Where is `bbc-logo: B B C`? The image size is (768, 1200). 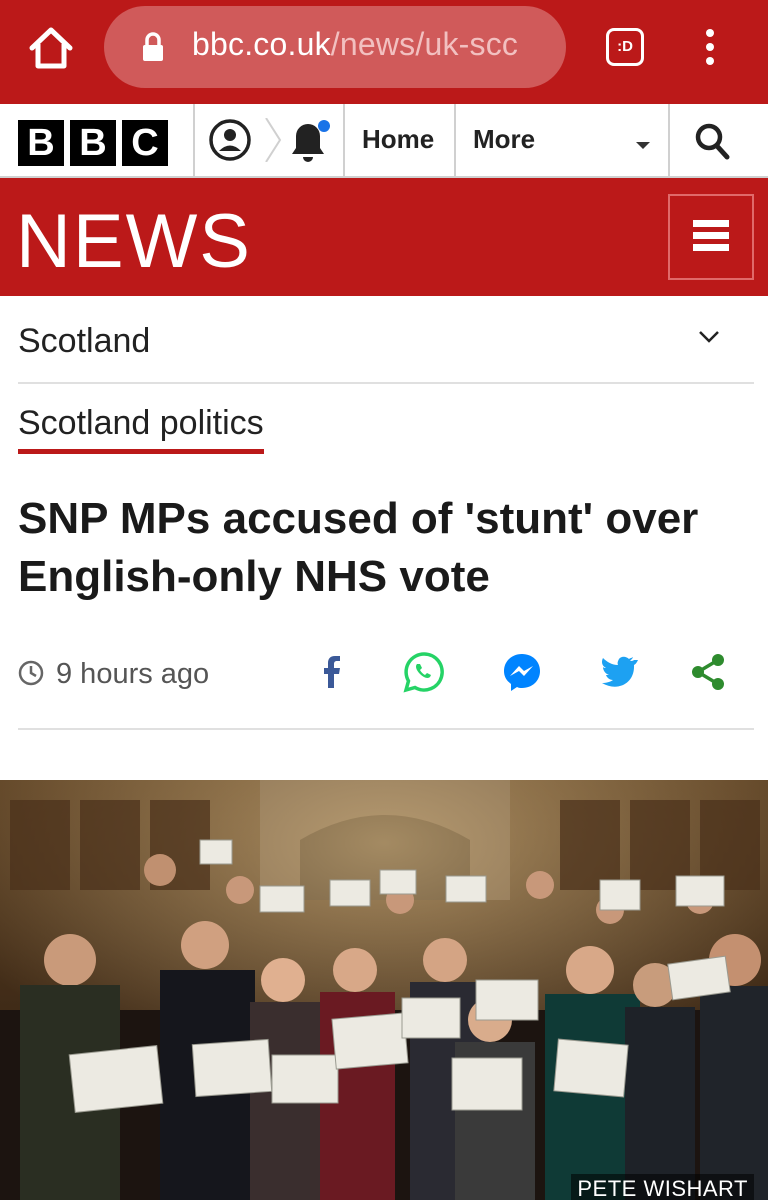
bbc-logo: B B C is located at coordinates (93, 143).